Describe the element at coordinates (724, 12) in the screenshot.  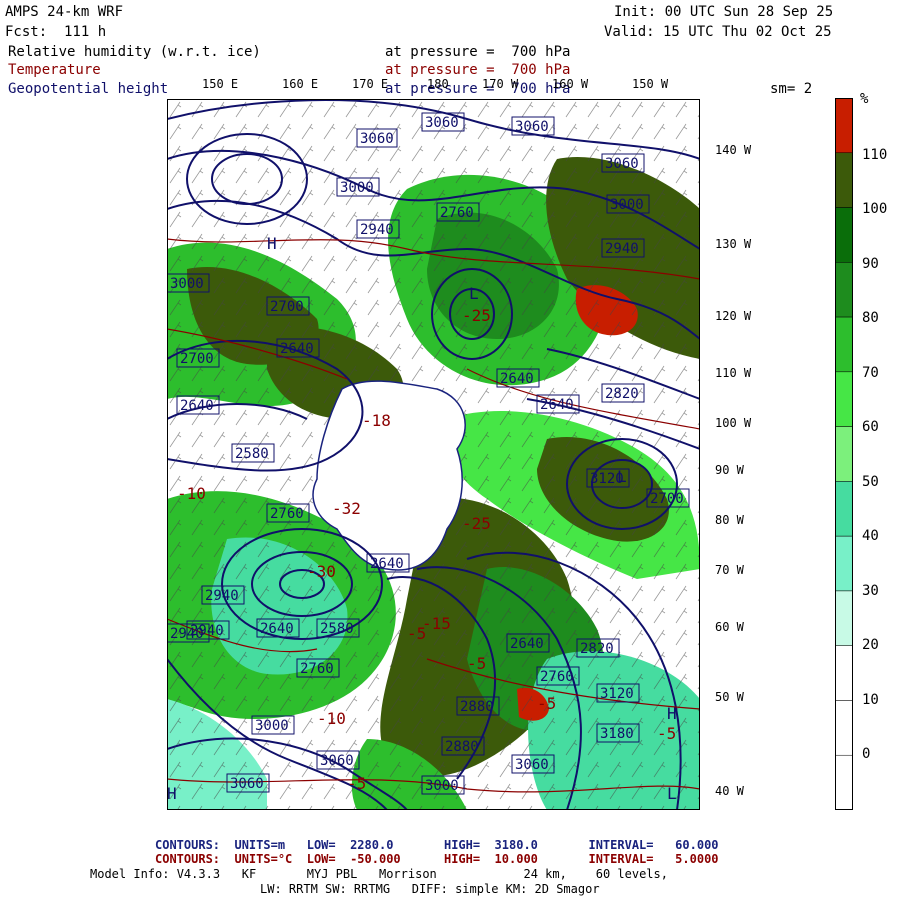
I see `init-time: Init: 00 UTC Sun 28 Sep 25` at that location.